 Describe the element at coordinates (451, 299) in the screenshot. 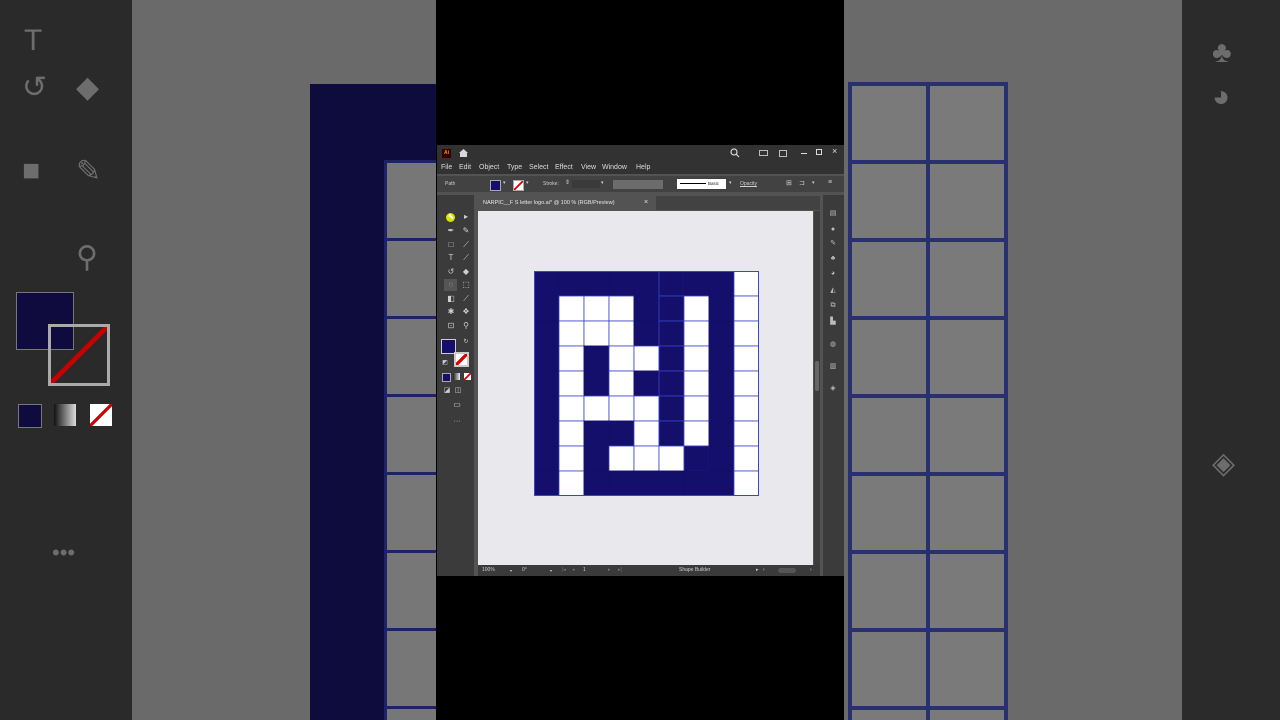

I see `gradient-tool-icon: ◧` at that location.